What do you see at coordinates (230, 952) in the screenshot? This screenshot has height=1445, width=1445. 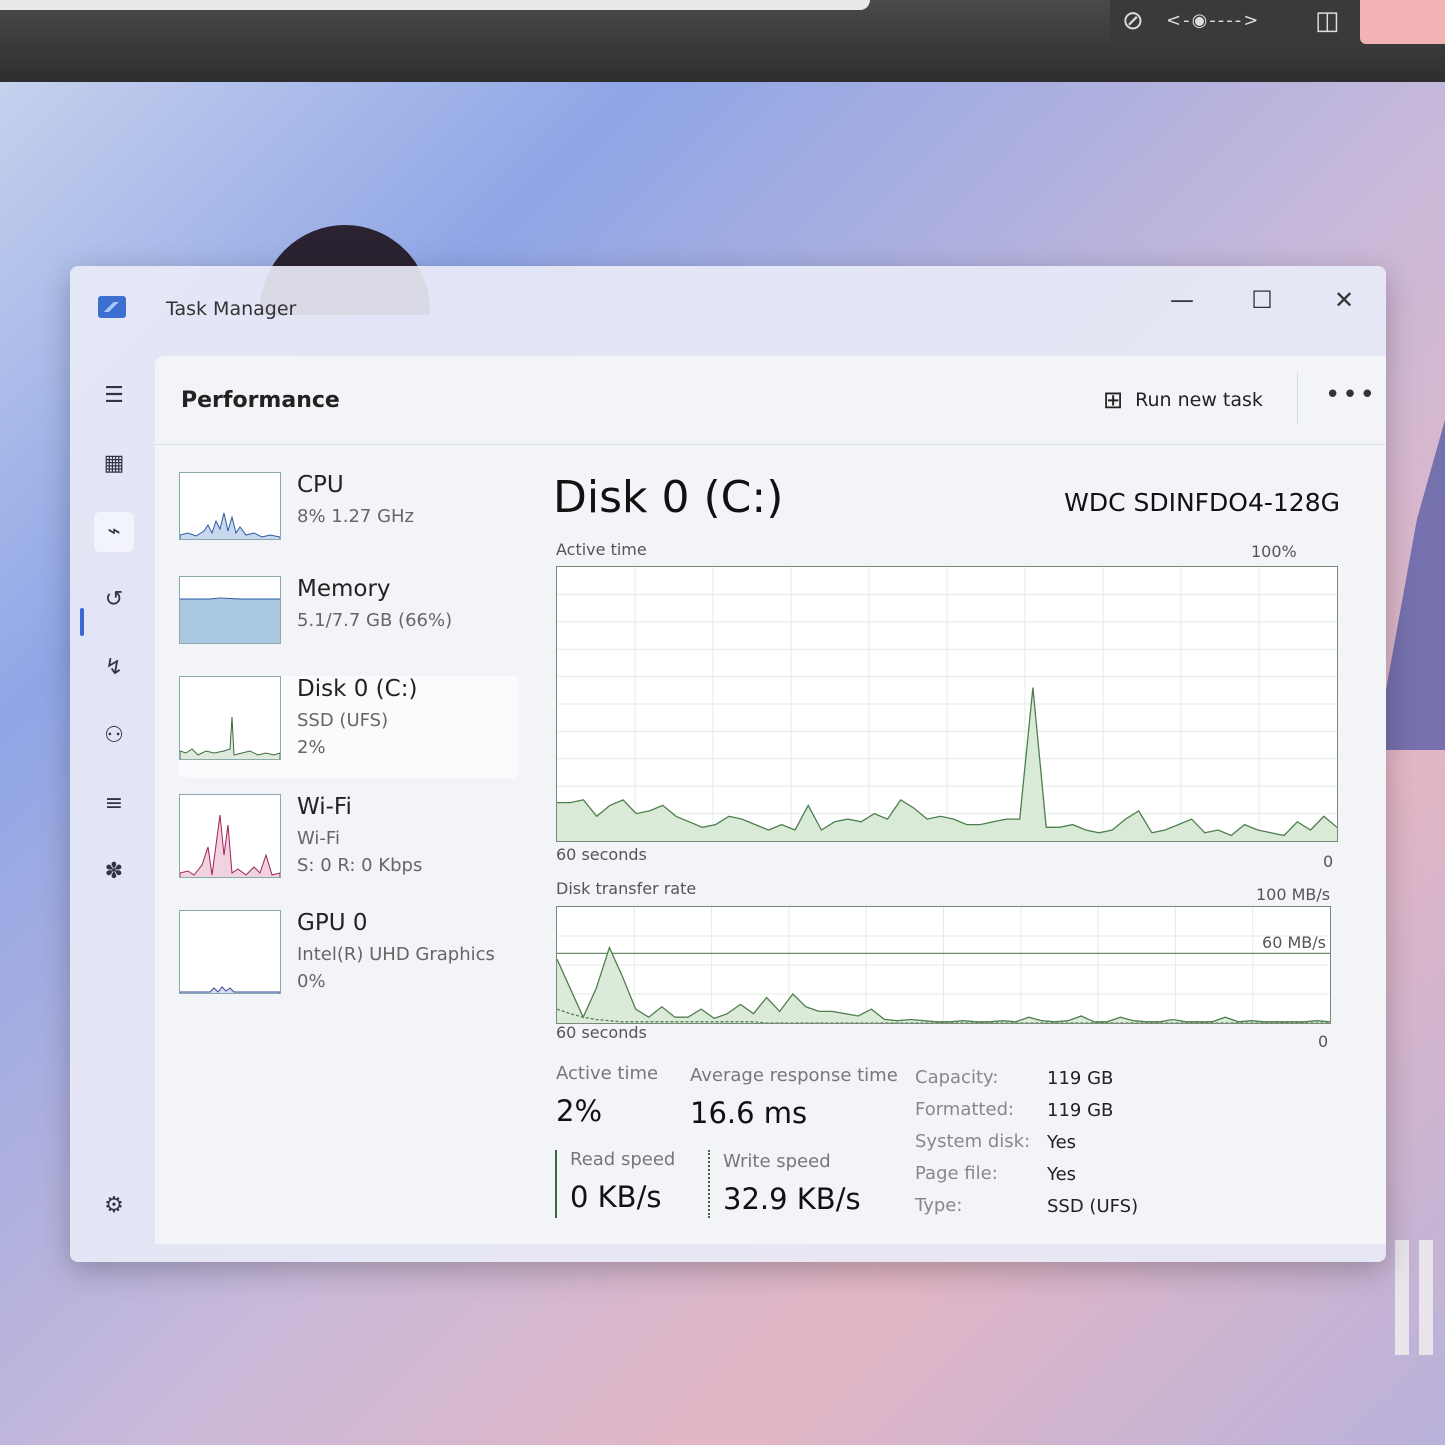 I see `gpu-thumbnail` at bounding box center [230, 952].